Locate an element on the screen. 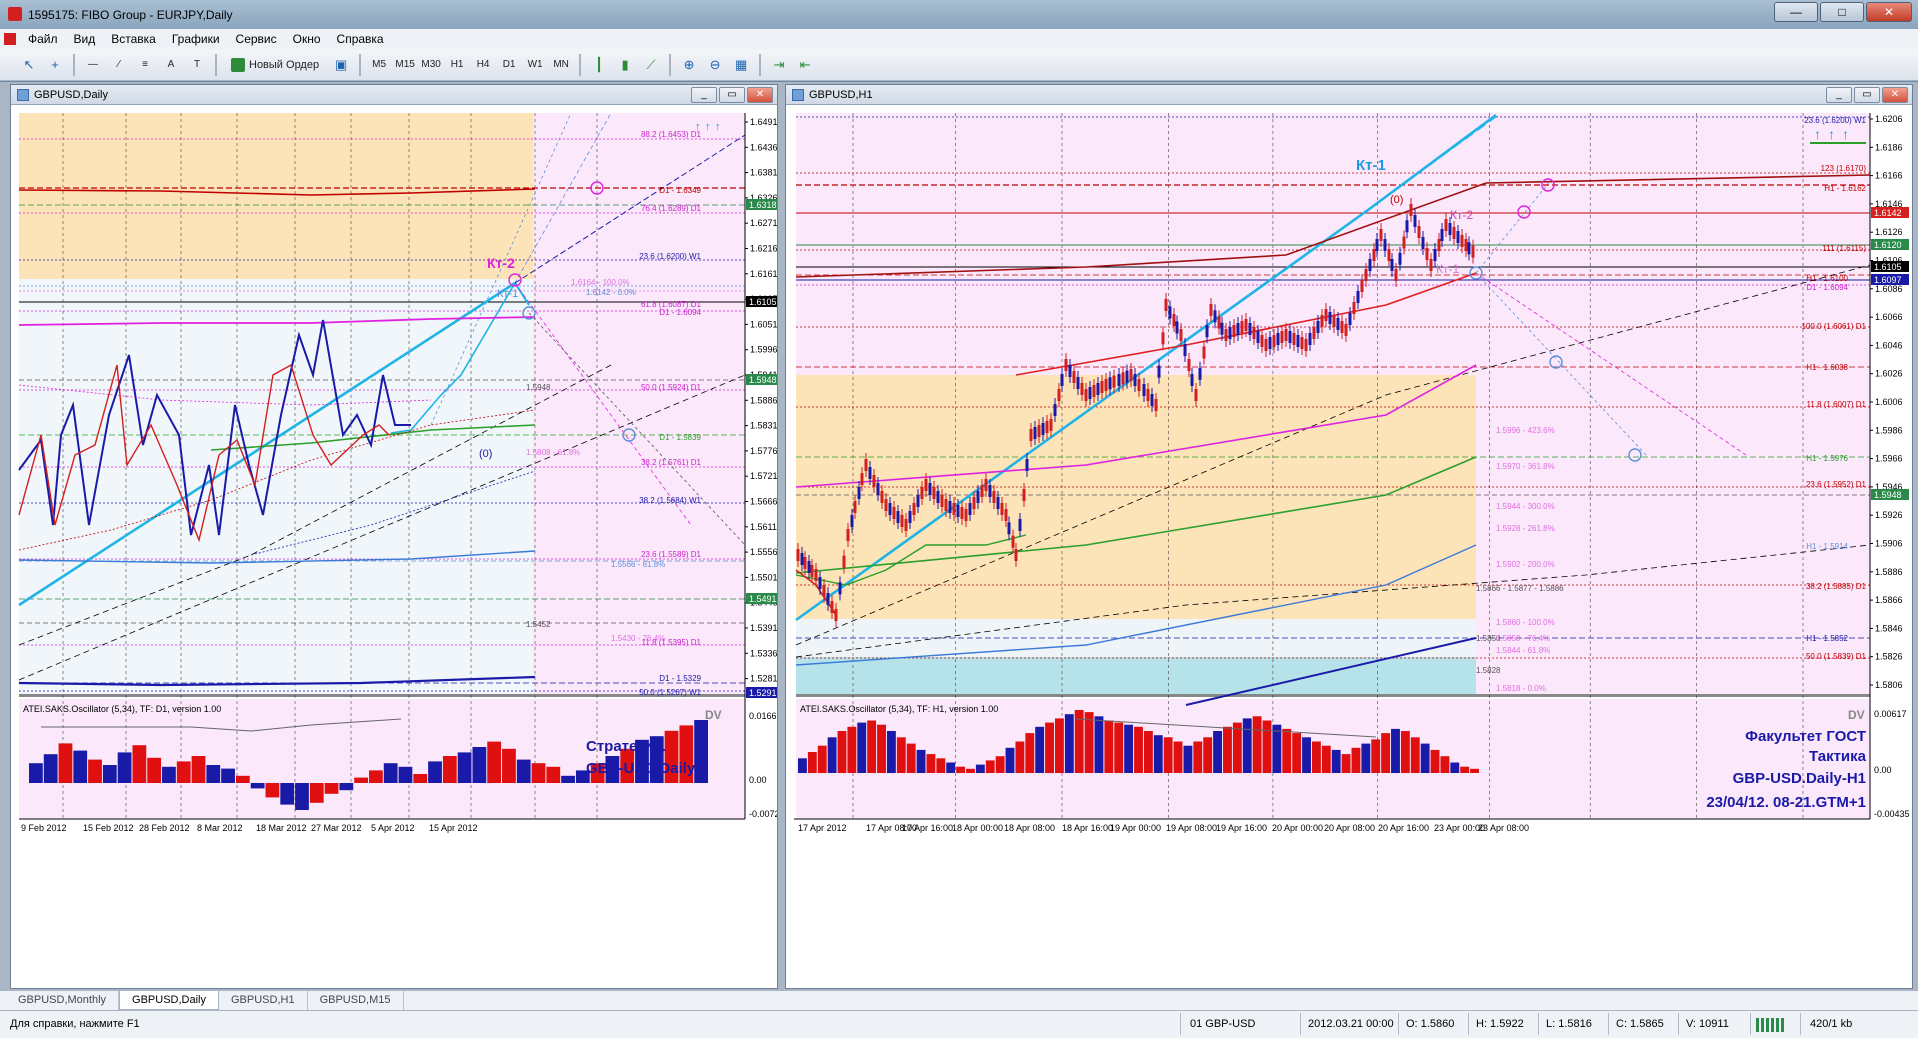 This screenshot has height=1038, width=1918. line-chart-icon: ⟋ is located at coordinates (651, 65).